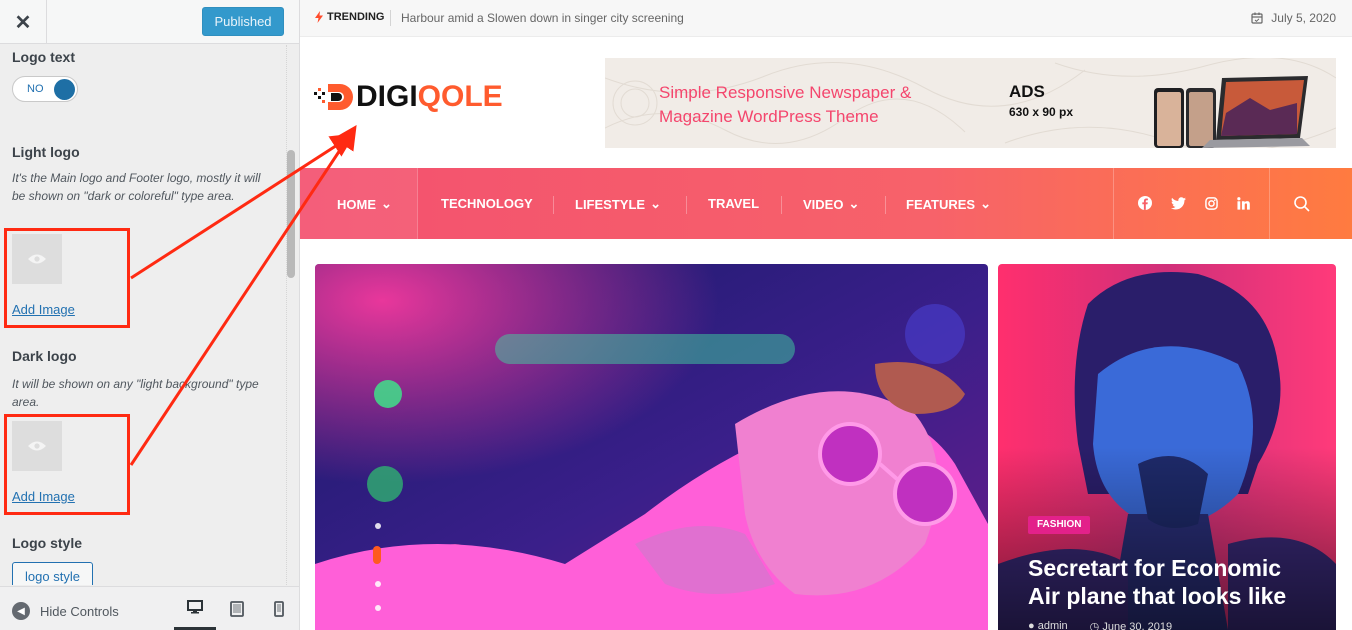 This screenshot has height=630, width=1352. I want to click on linkedin-icon, so click(1243, 203).